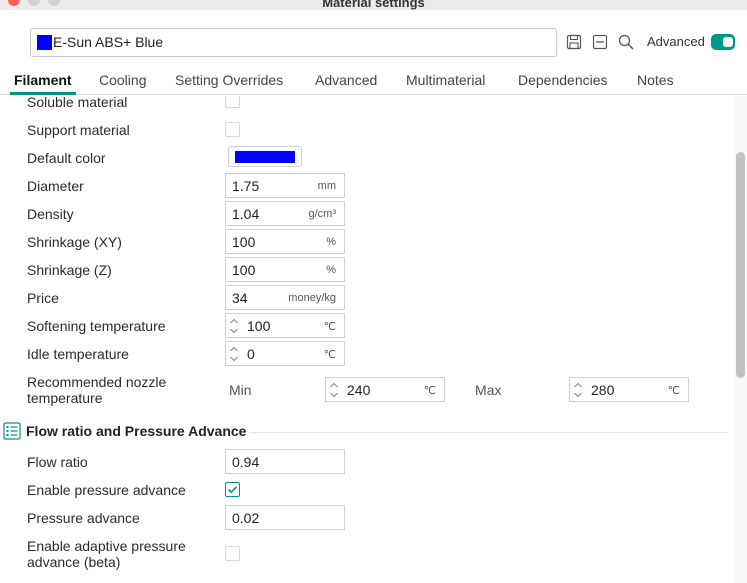 This screenshot has height=583, width=747. Describe the element at coordinates (232, 553) in the screenshot. I see `adaptive-pressure-advance-checkbox` at that location.